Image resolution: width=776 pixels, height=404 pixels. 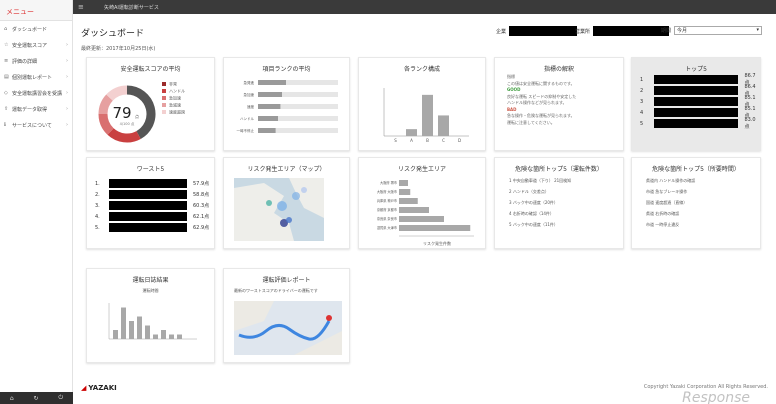 I want to click on card-title: 運転評価レポート, so click(x=286, y=280).